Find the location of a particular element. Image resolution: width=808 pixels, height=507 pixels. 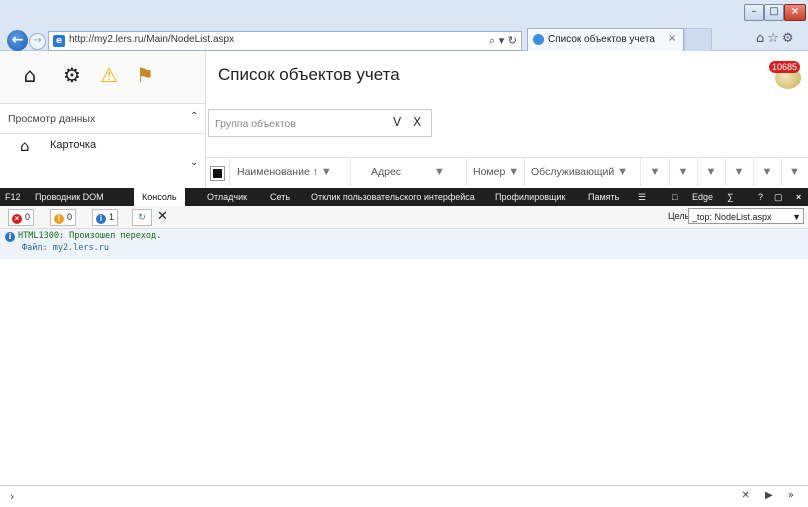

warning-icon: ! is located at coordinates (59, 219).